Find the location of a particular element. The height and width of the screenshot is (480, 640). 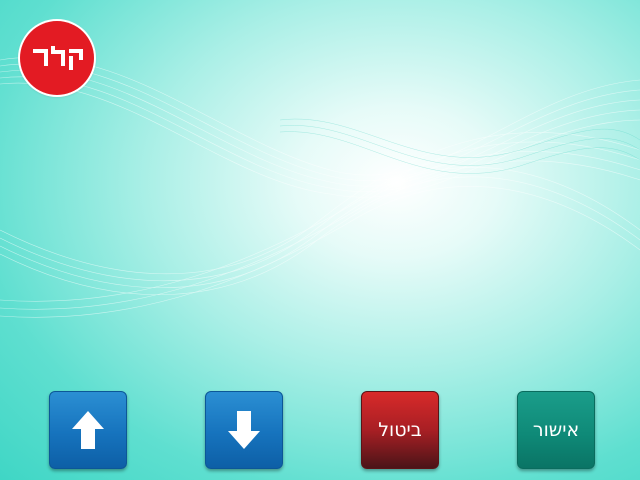

ok-button-label: אישור is located at coordinates (556, 430).